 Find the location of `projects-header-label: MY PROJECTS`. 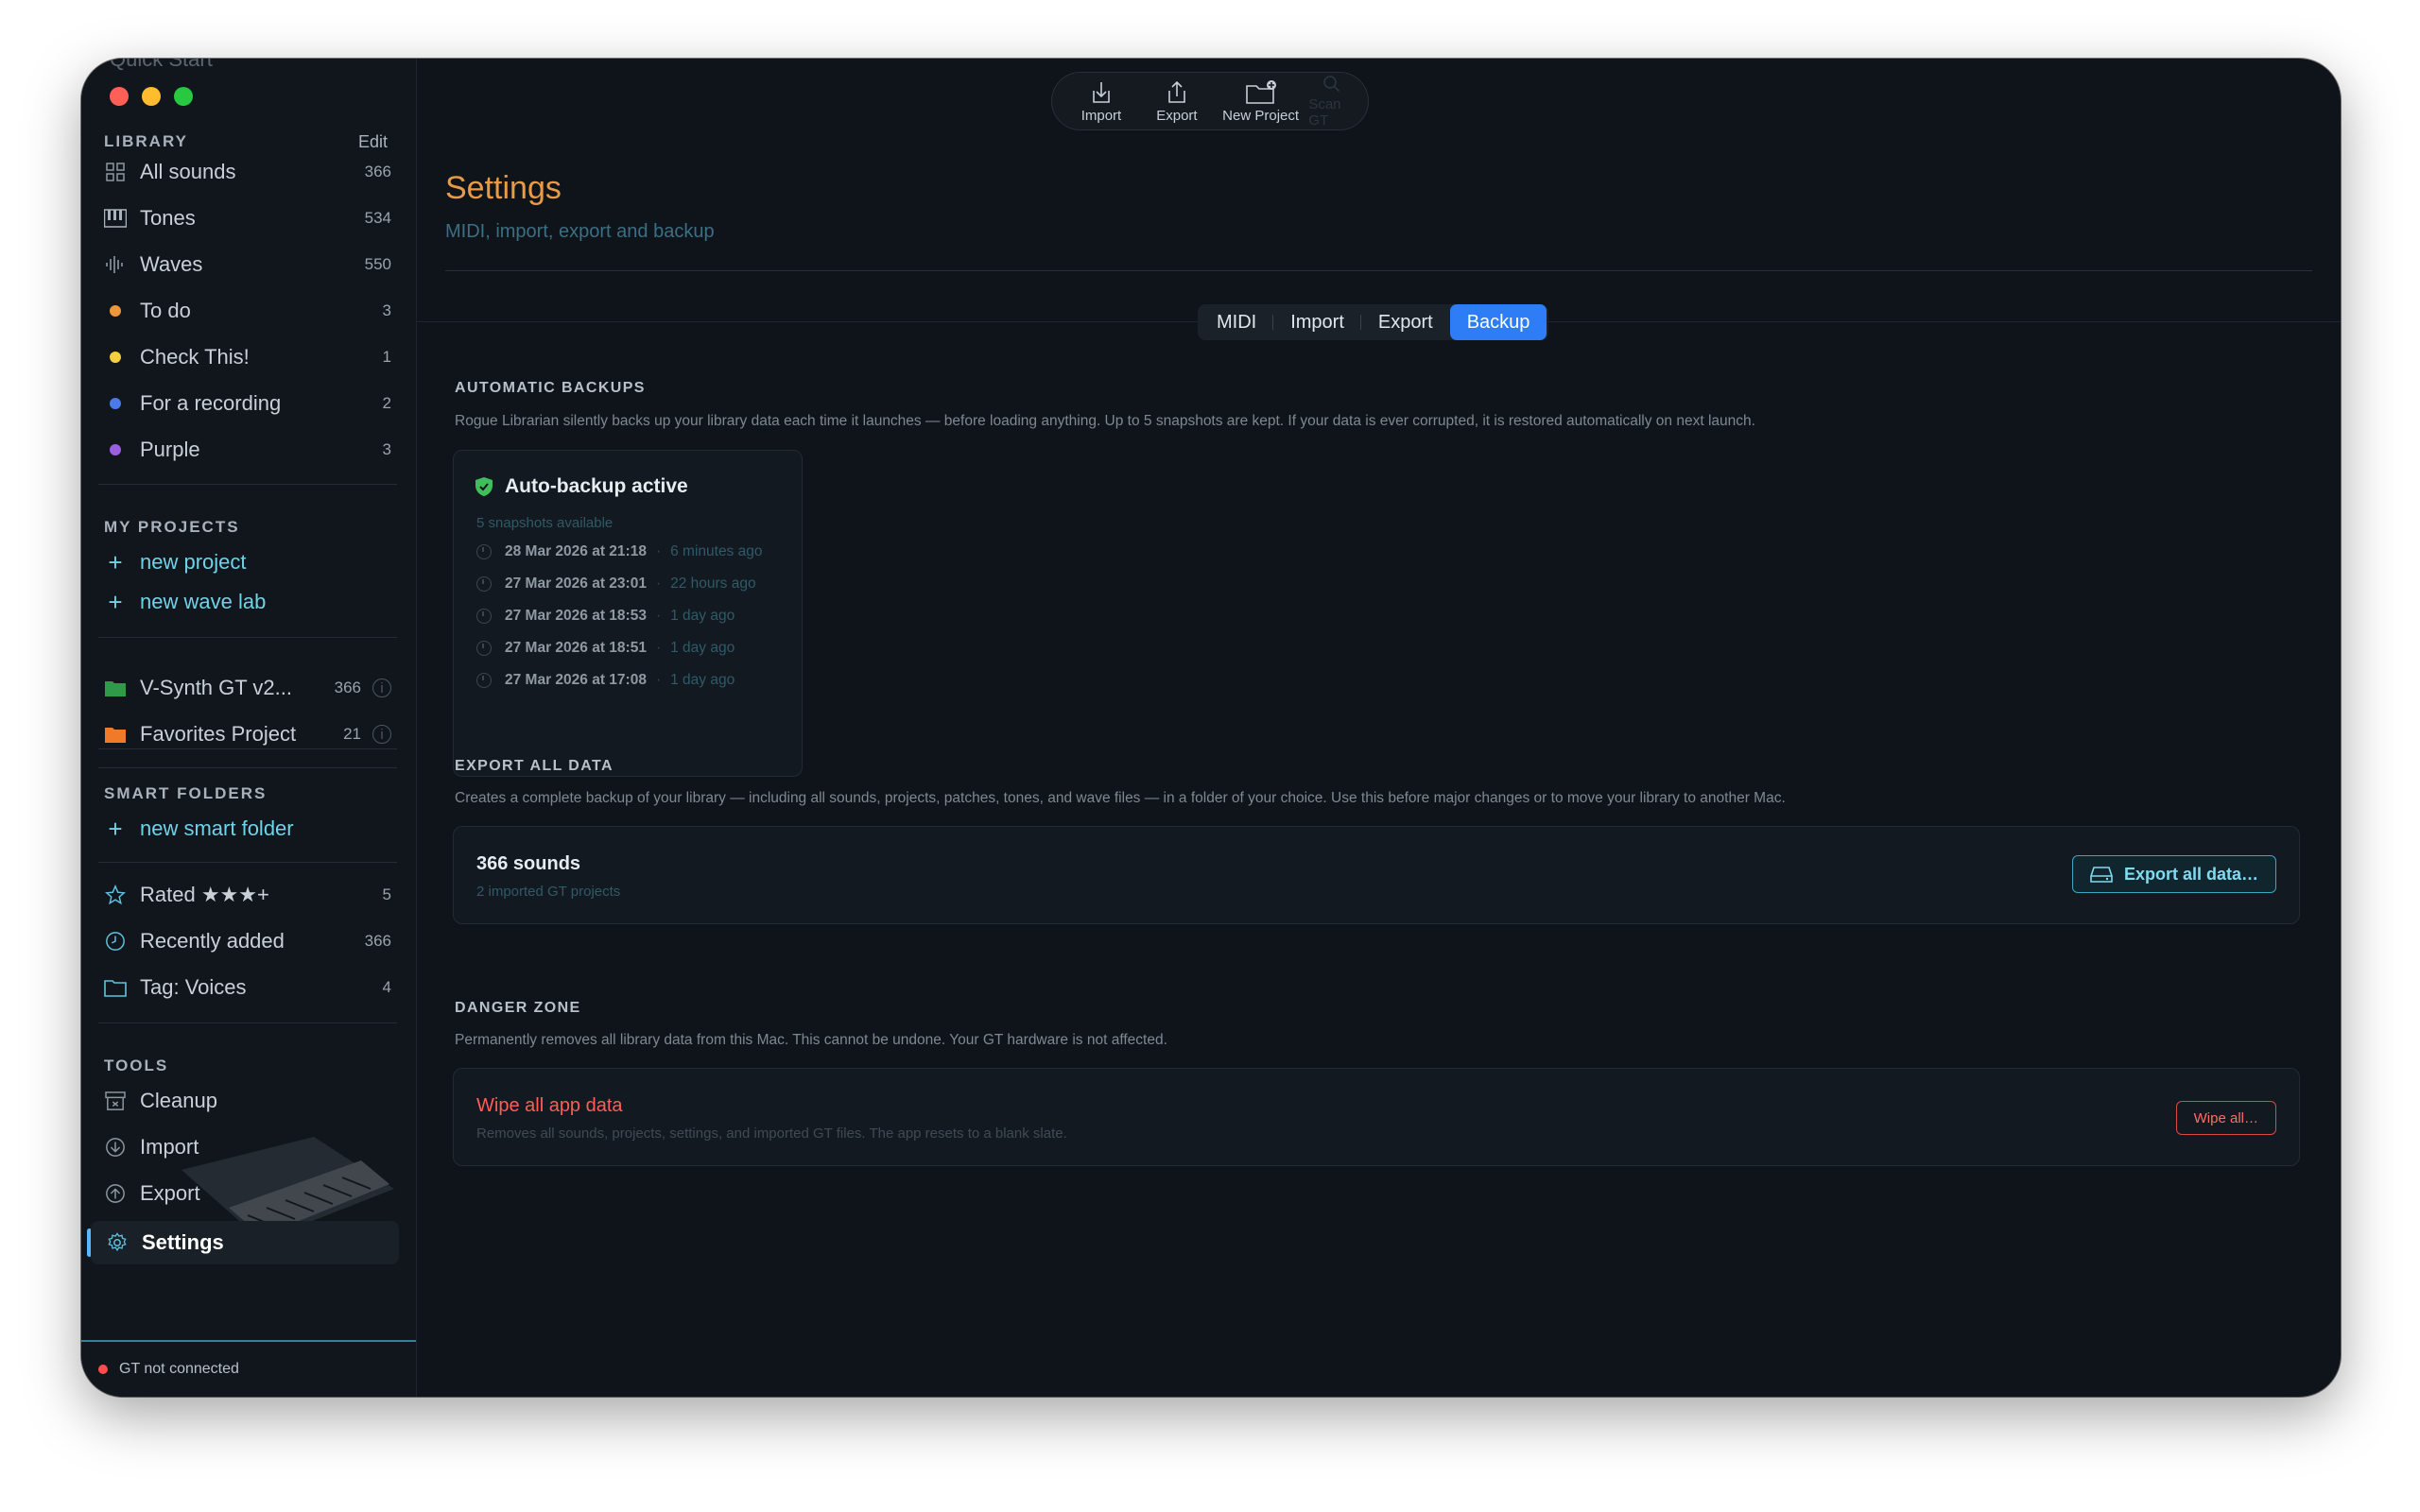

projects-header-label: MY PROJECTS is located at coordinates (172, 527).